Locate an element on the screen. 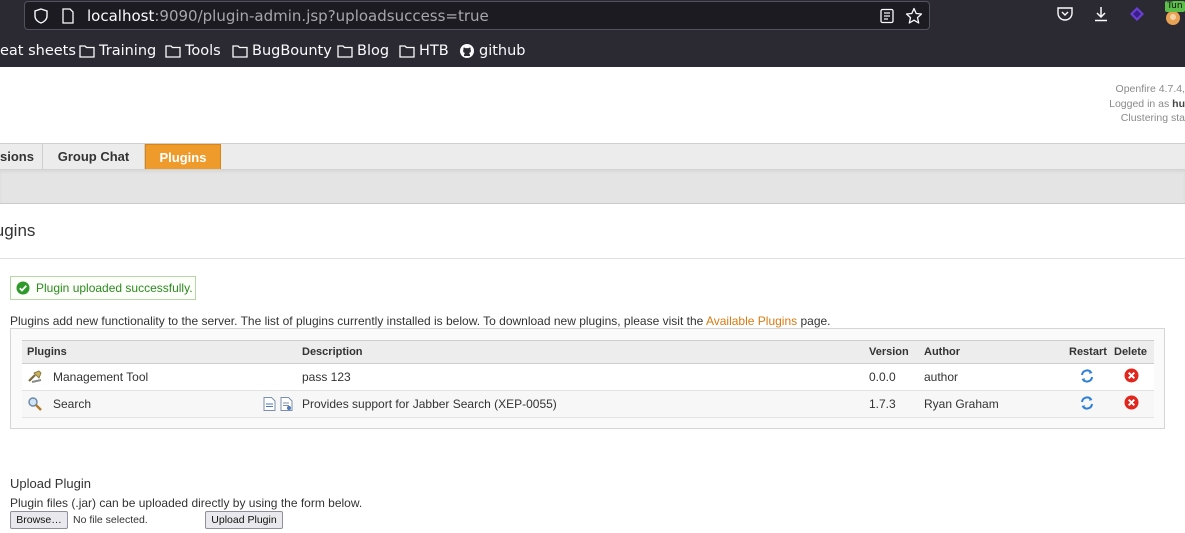 The image size is (1185, 533). tab-label: Plugins is located at coordinates (183, 157).